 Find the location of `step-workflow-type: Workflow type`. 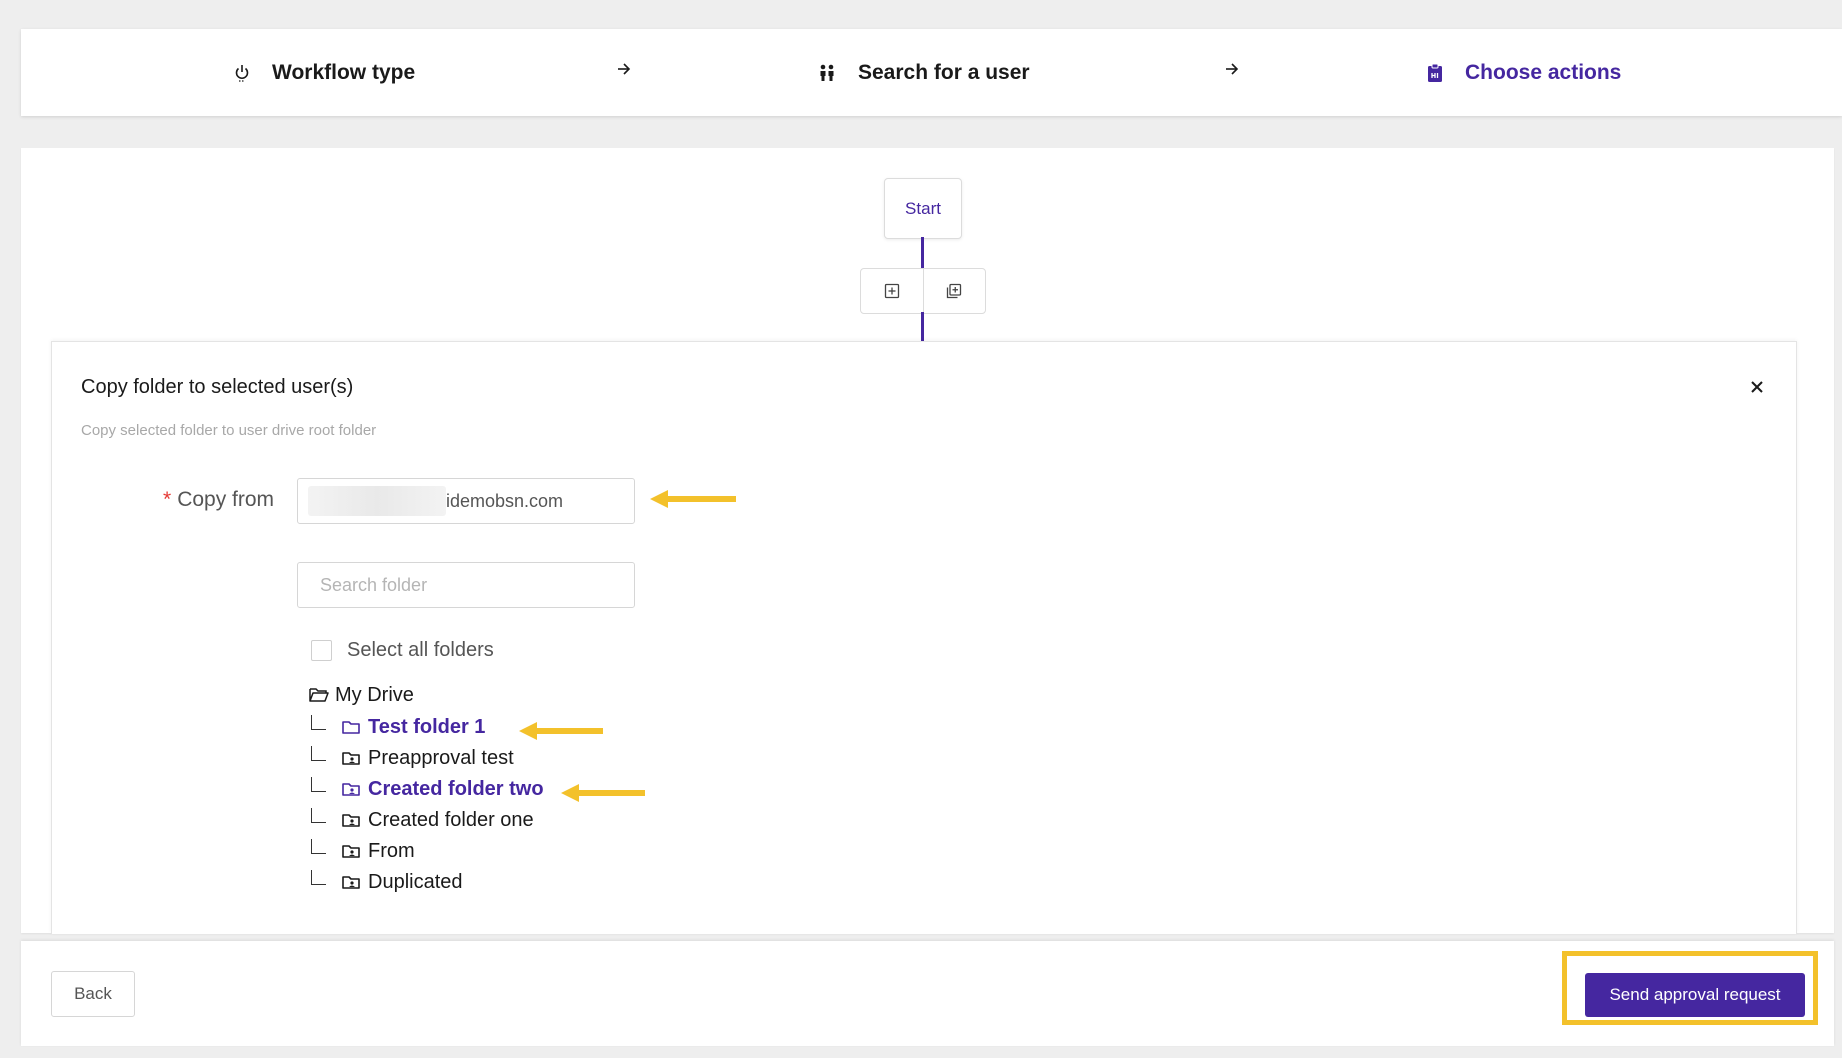

step-workflow-type: Workflow type is located at coordinates (324, 72).